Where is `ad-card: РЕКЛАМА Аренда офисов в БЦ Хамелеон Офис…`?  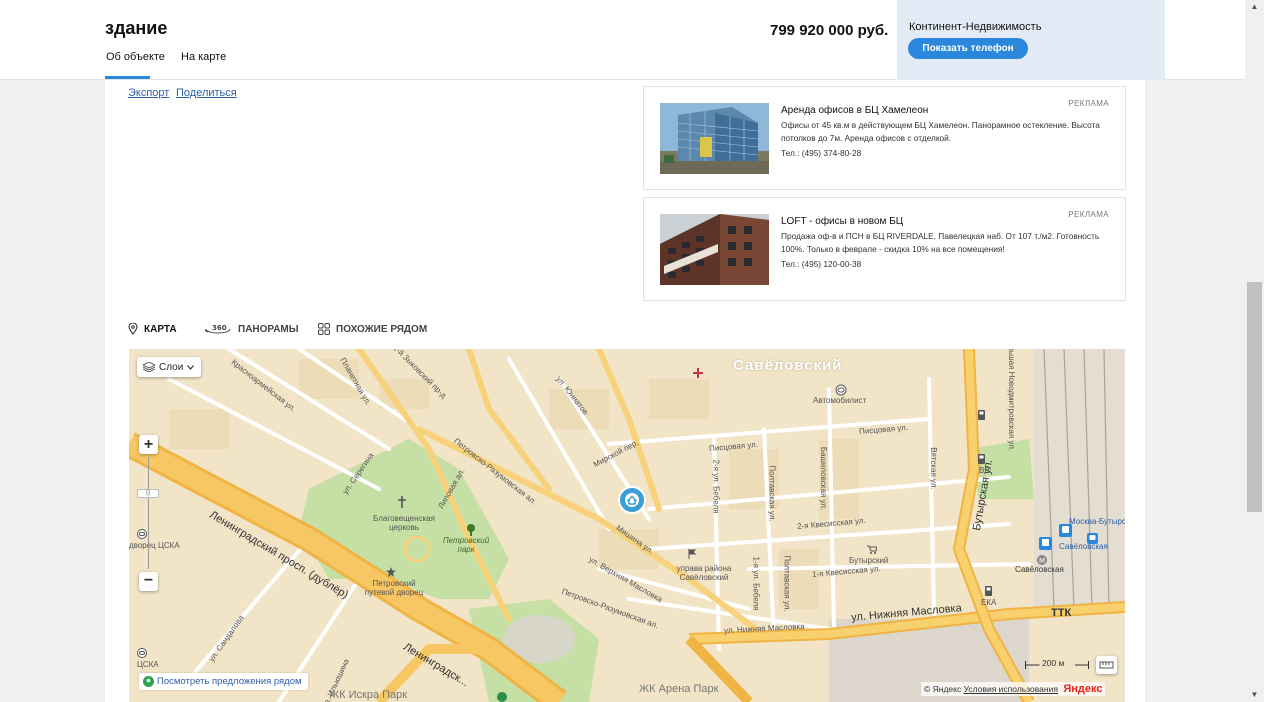
ad-card: РЕКЛАМА Аренда офисов в БЦ Хамелеон Офис… is located at coordinates (884, 138).